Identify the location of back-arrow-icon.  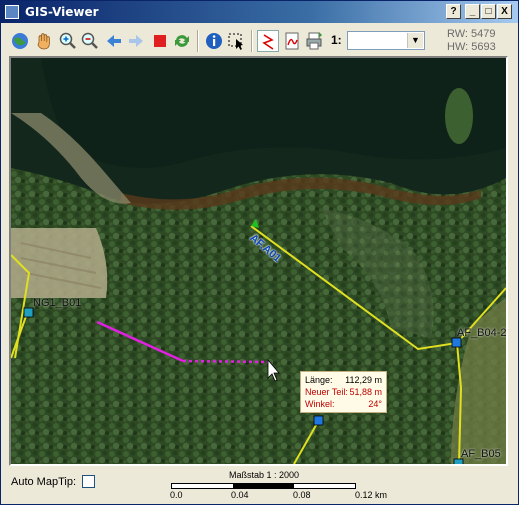
(114, 41).